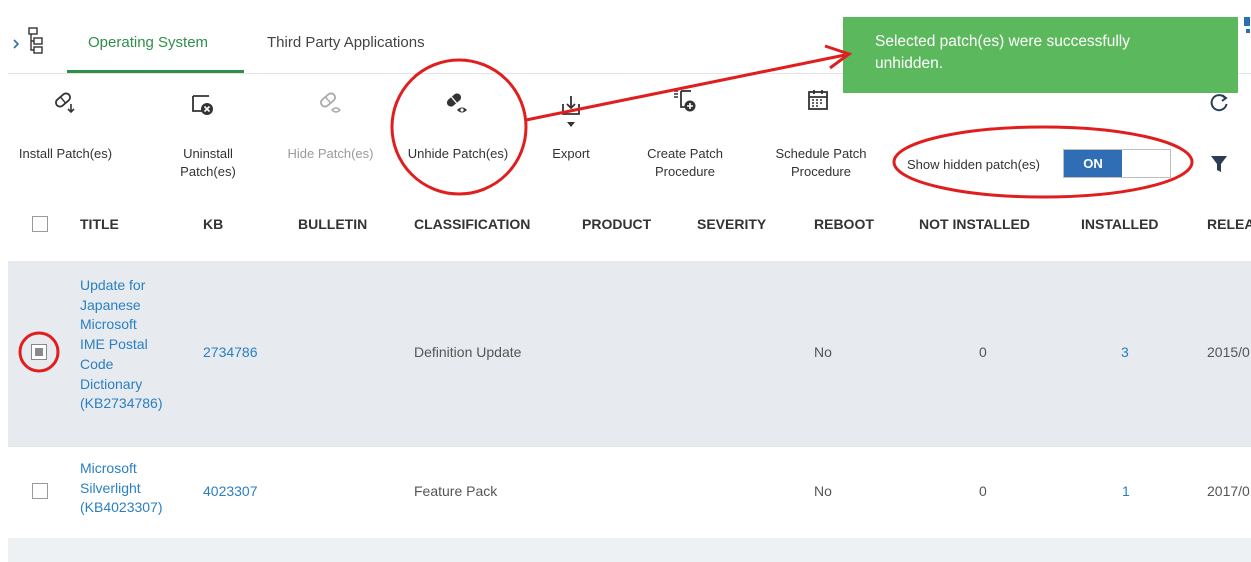 The image size is (1251, 562). Describe the element at coordinates (629, 550) in the screenshot. I see `horizontal-scrollbar` at that location.